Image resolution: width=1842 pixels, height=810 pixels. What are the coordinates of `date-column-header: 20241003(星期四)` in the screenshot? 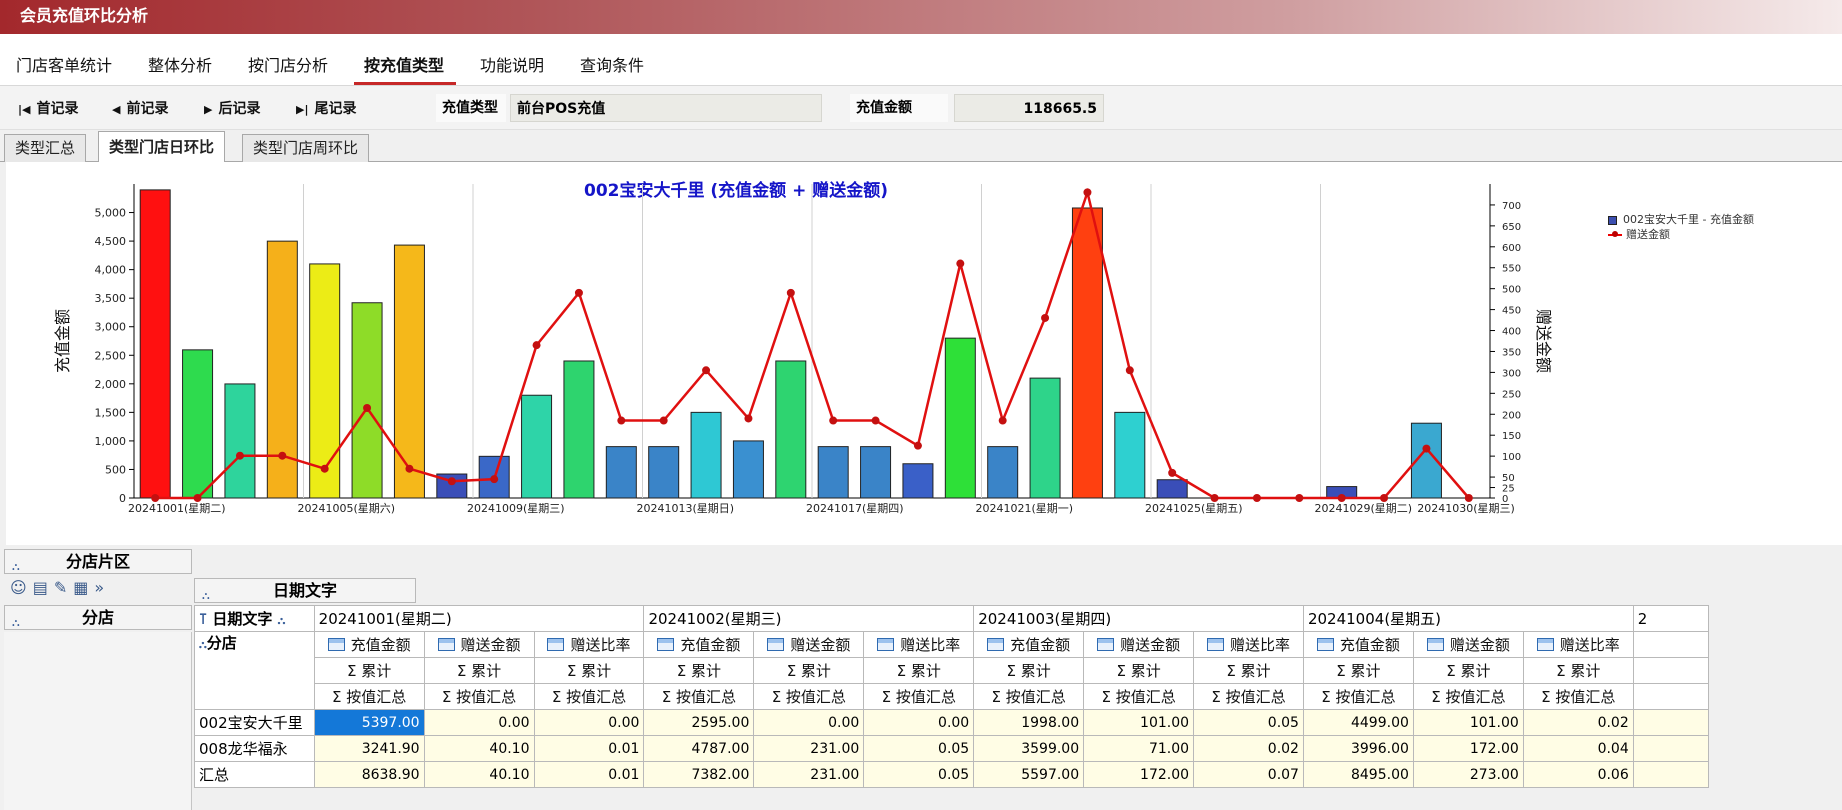 It's located at (1138, 618).